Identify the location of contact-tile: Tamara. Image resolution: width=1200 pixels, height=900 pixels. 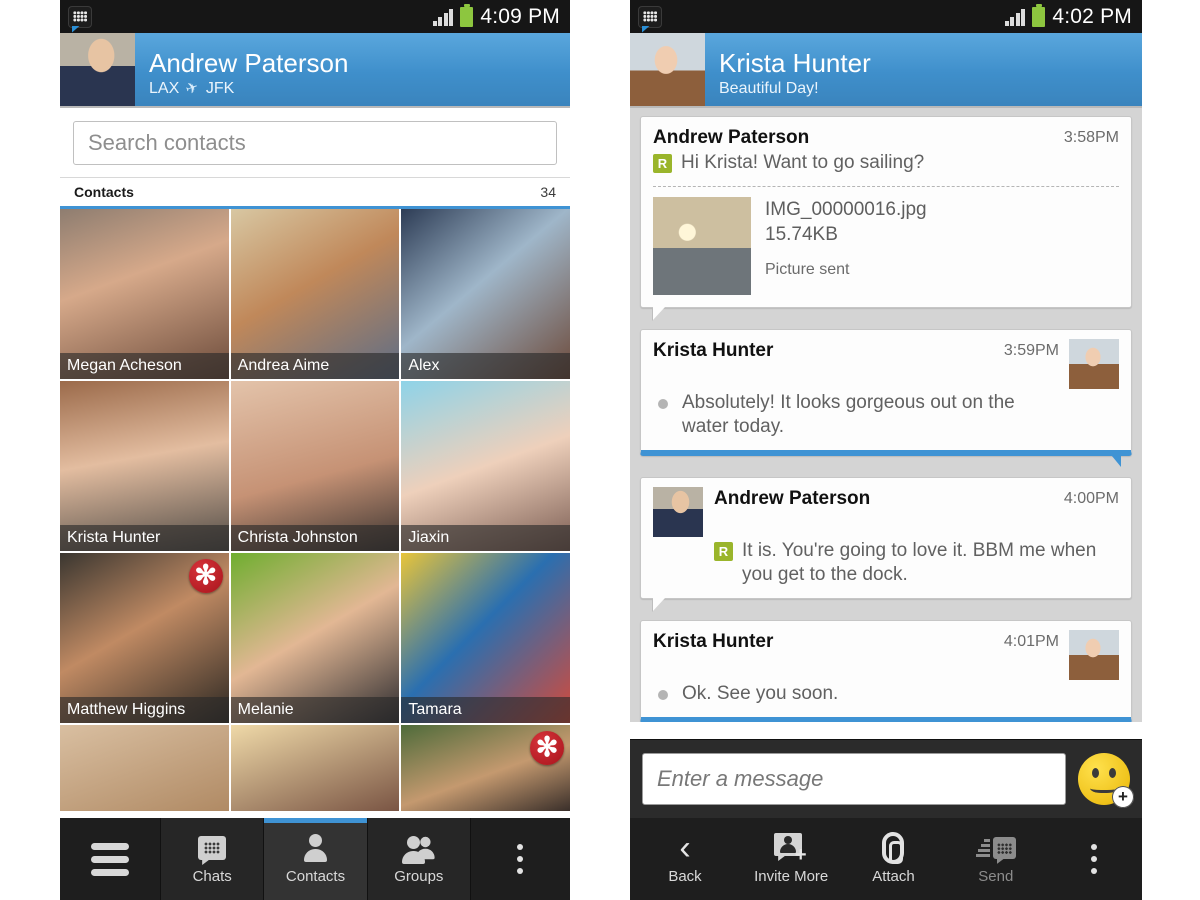
(485, 638).